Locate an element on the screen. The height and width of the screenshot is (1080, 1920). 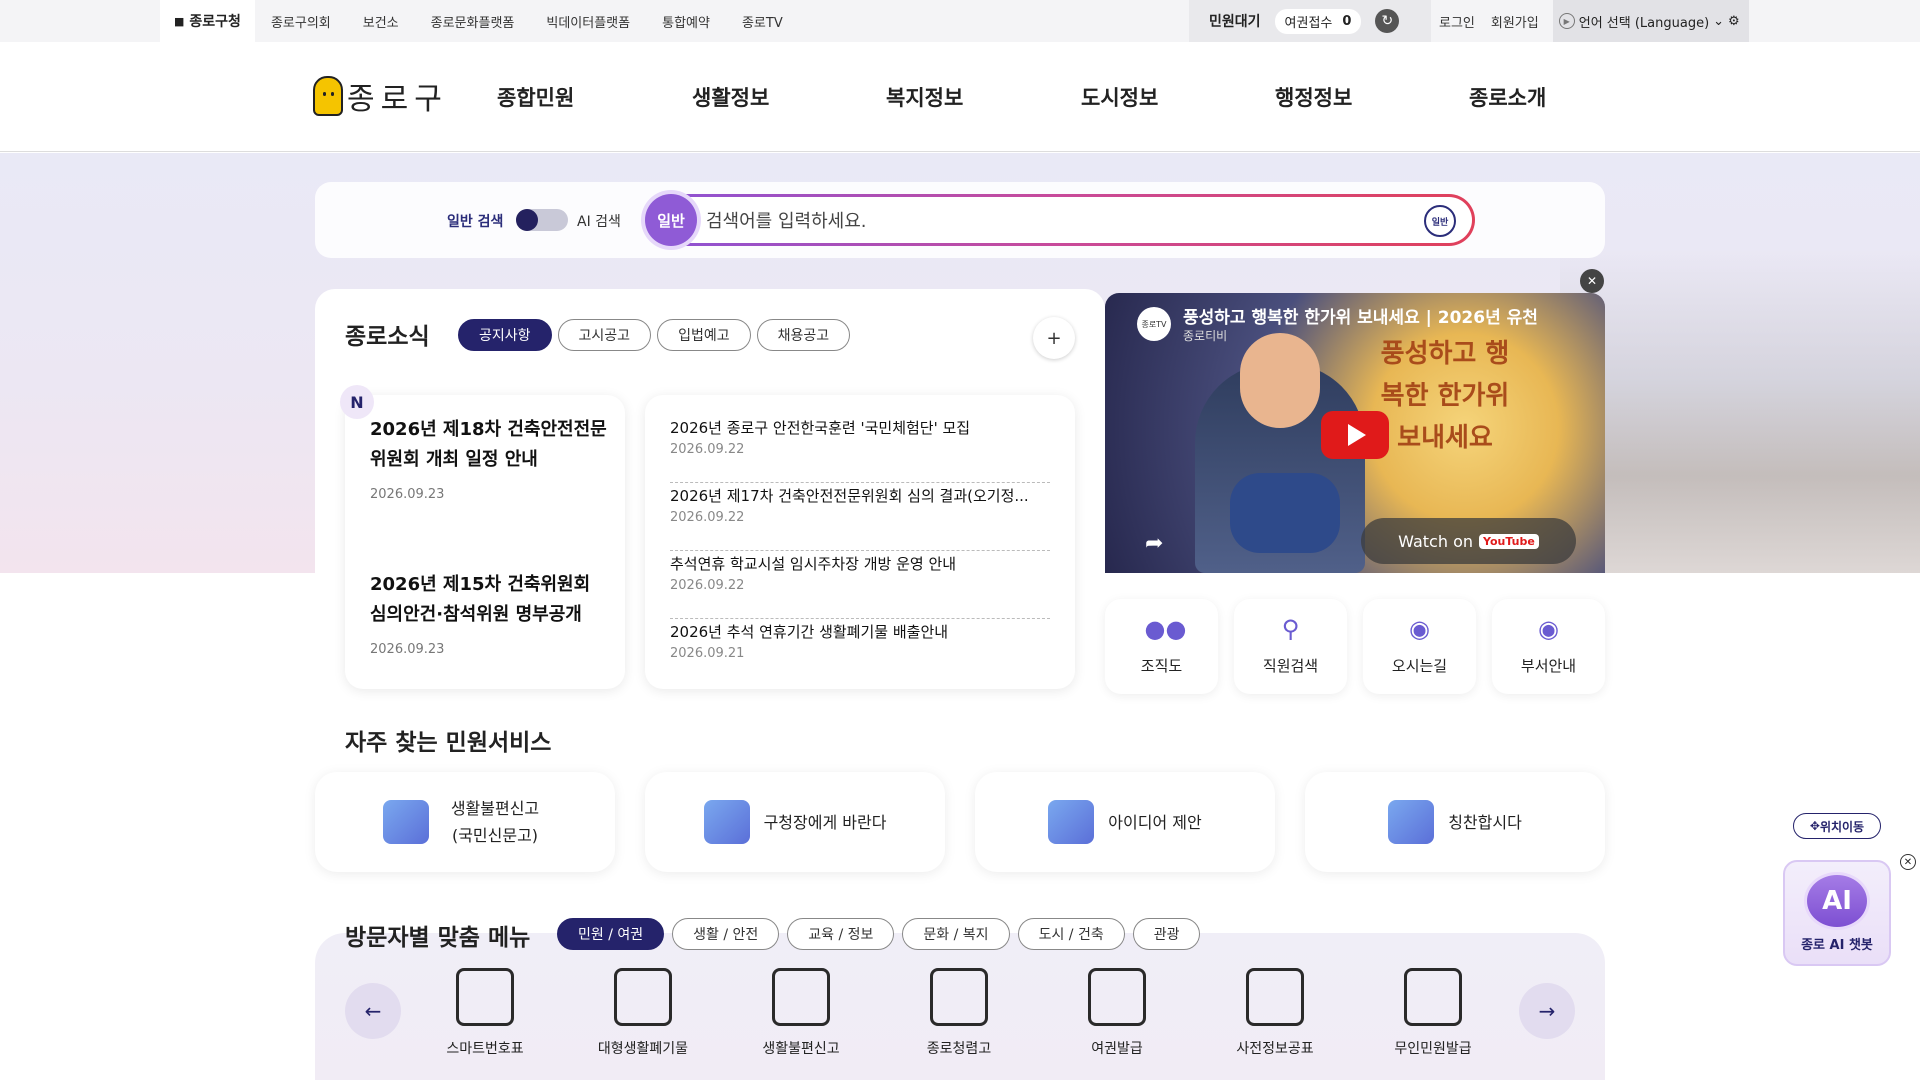
play-button-icon is located at coordinates (1355, 435).